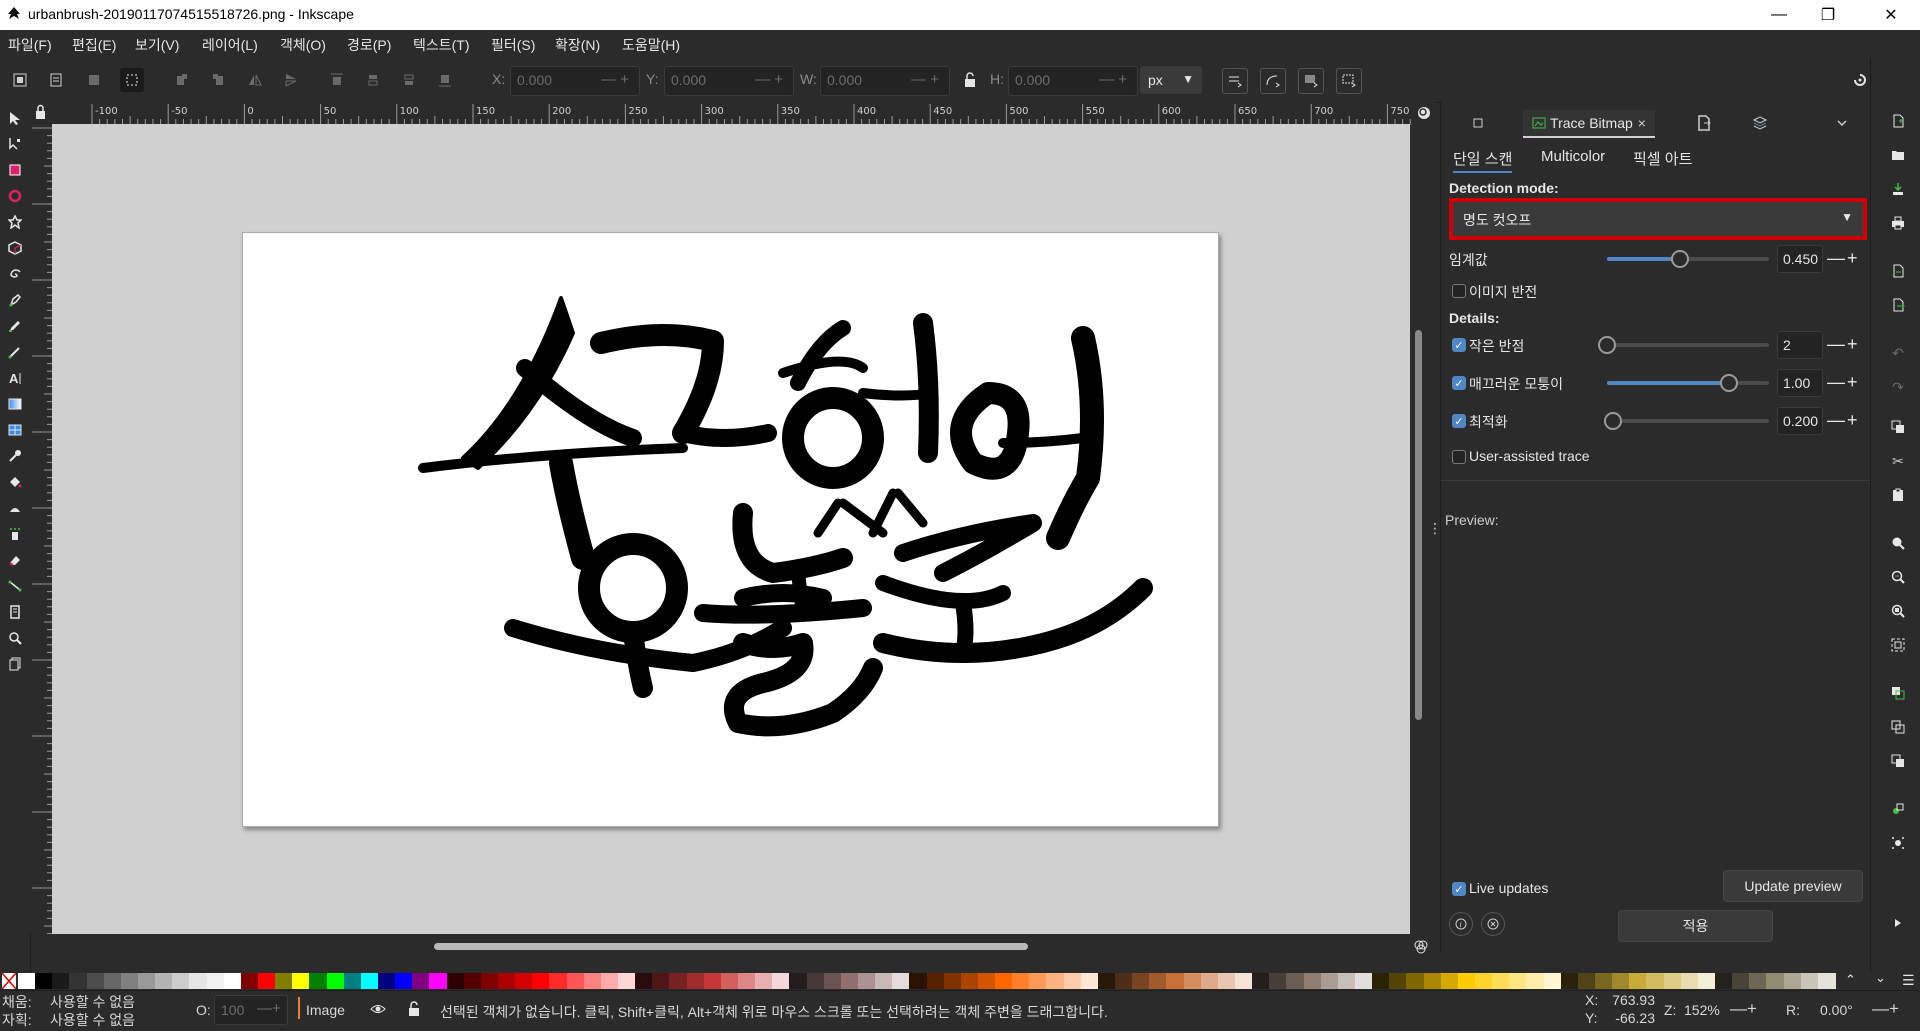 The image size is (1920, 1031). Describe the element at coordinates (1891, 15) in the screenshot. I see `close-window-button: ✕` at that location.